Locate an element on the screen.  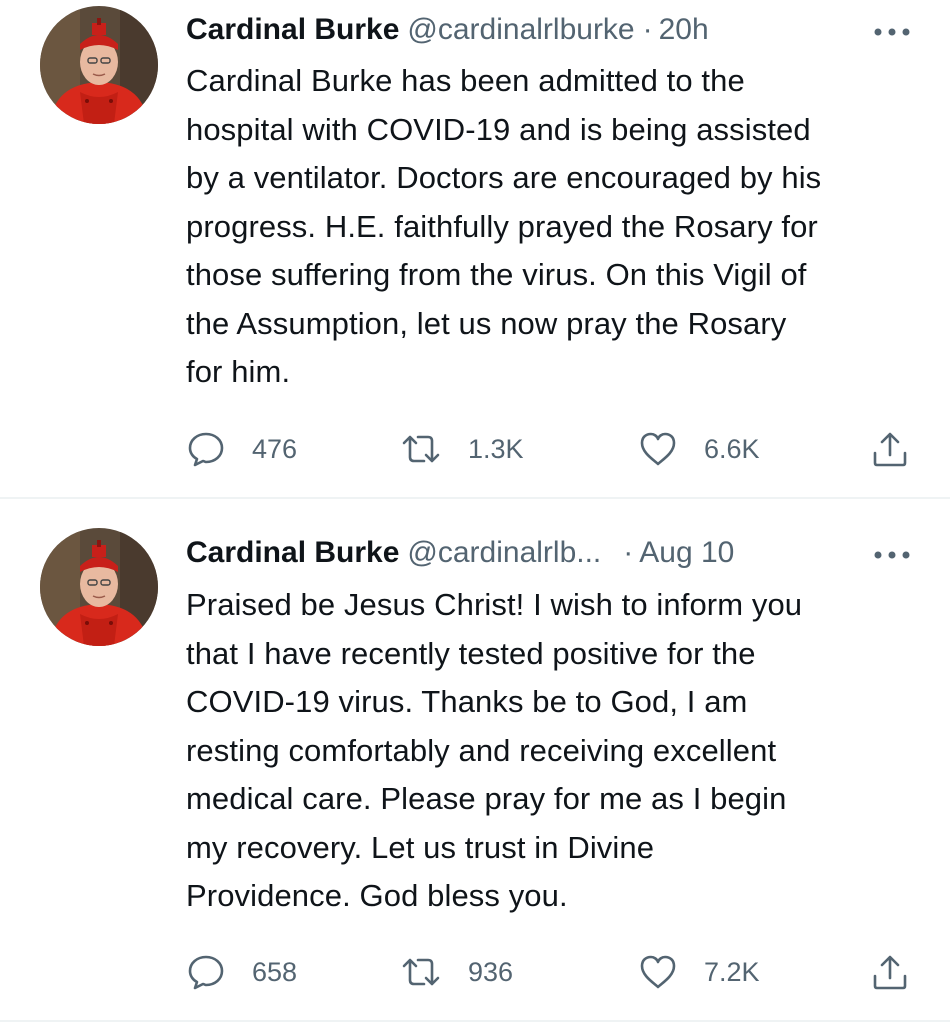
tweet-text-line: my recovery. Let us trust in Divine is located at coordinates (420, 847).